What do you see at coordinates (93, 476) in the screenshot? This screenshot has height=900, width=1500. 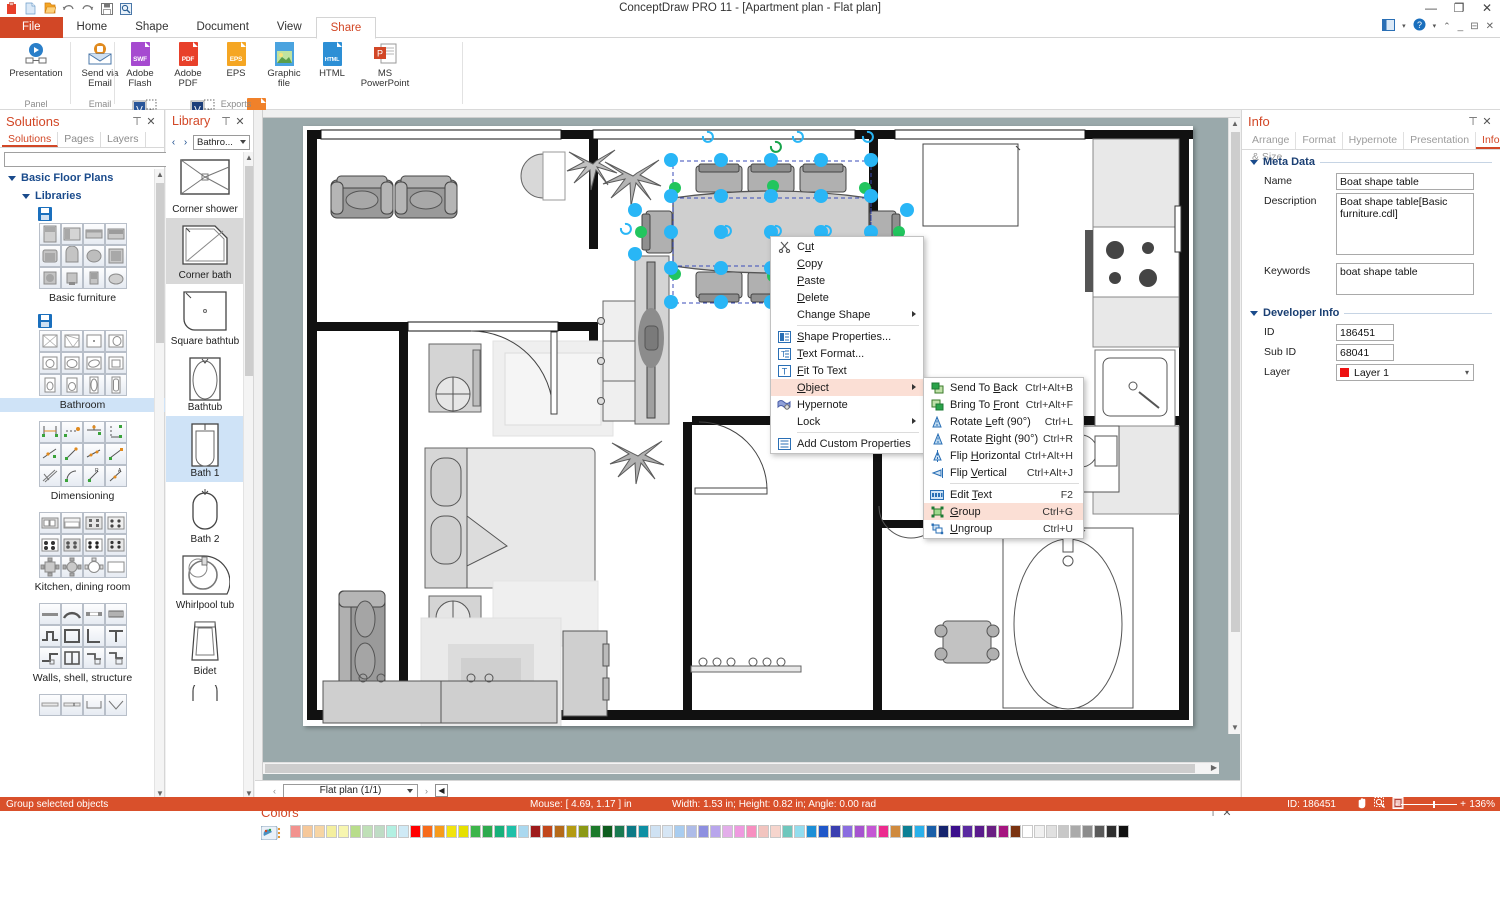 I see `library-shape-cell: R` at bounding box center [93, 476].